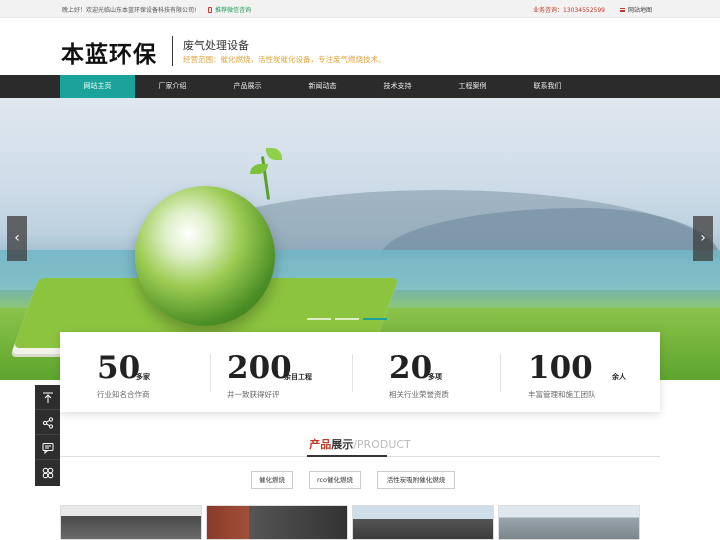 The width and height of the screenshot is (720, 540). I want to click on banner-pagination, so click(362, 319).